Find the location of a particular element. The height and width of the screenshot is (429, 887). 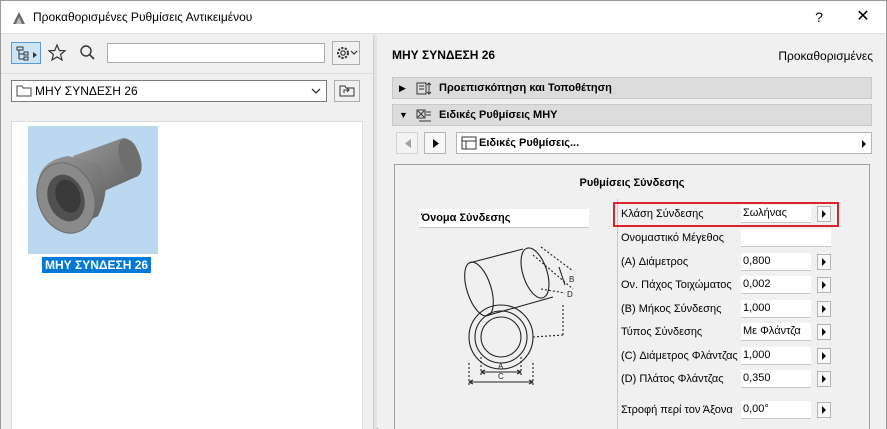

axis-rotation-menu-button is located at coordinates (824, 410).